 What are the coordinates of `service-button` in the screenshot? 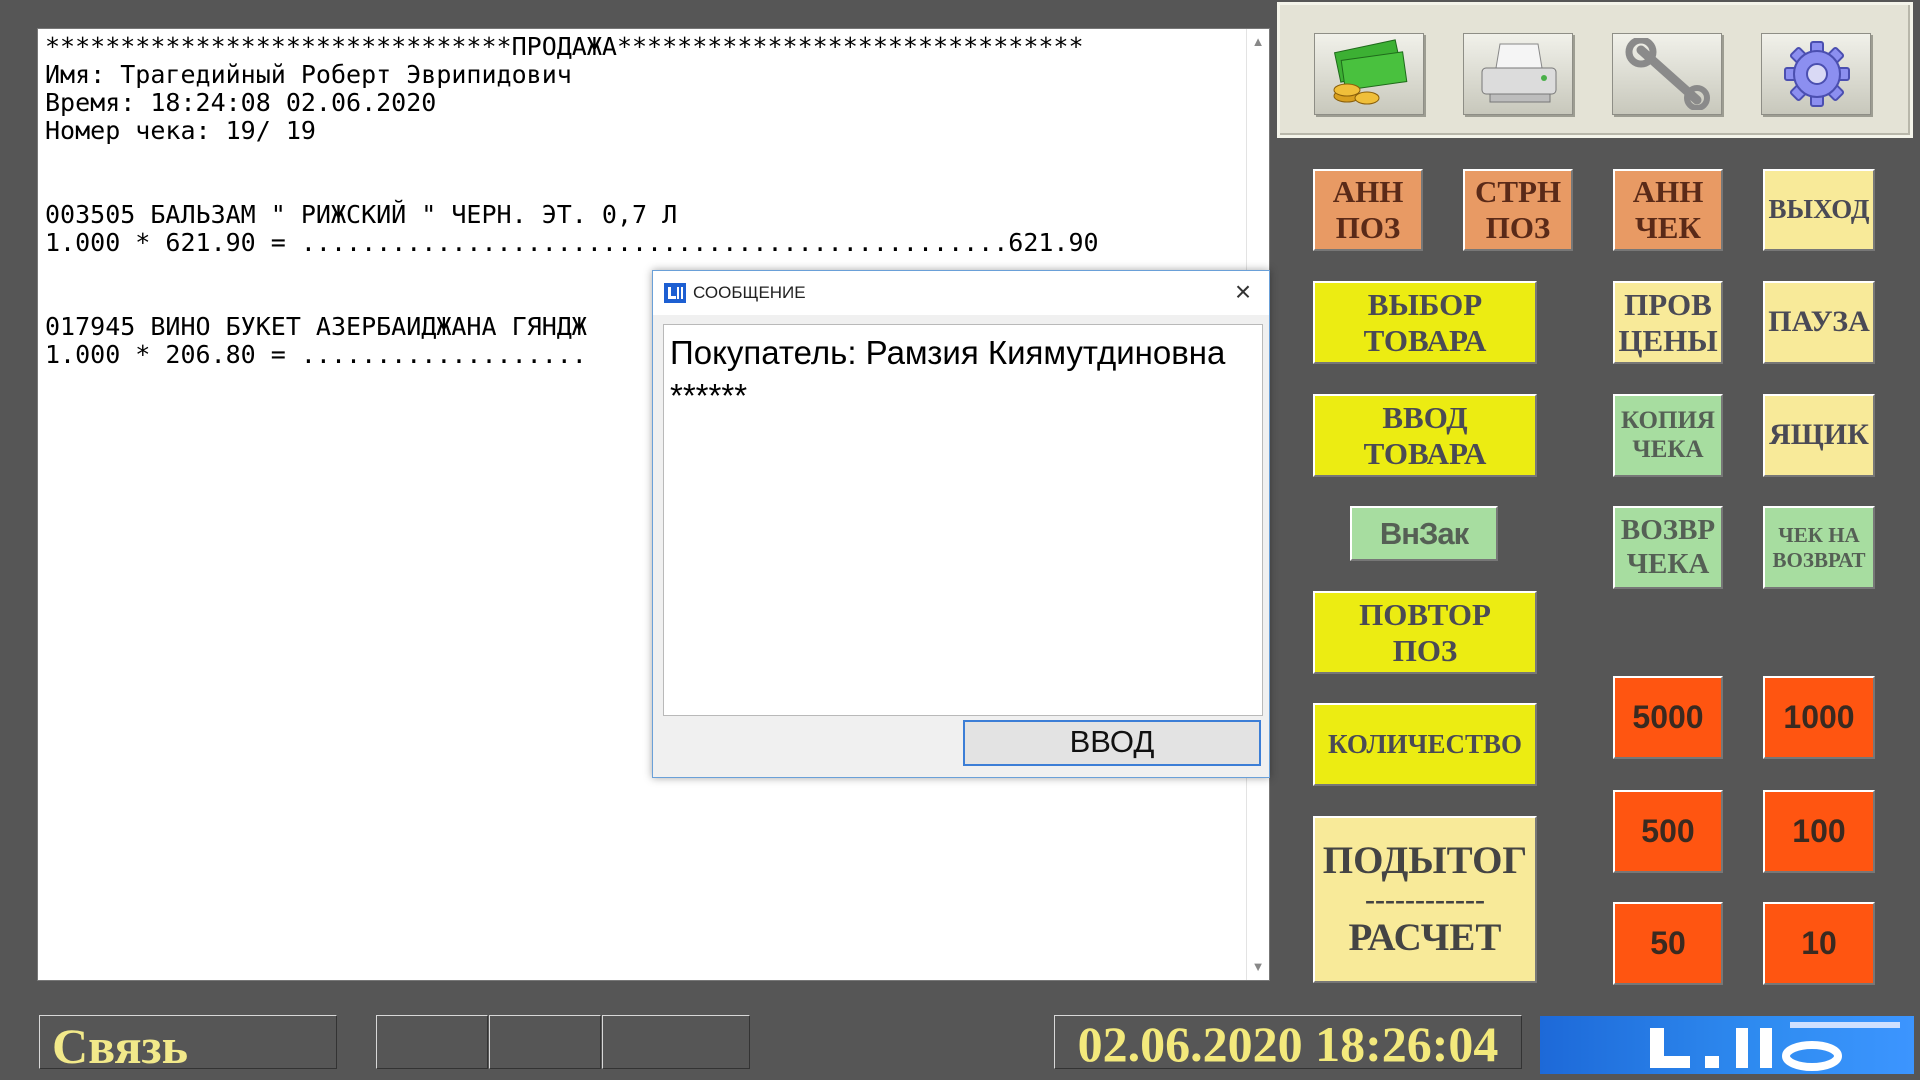 It's located at (1667, 74).